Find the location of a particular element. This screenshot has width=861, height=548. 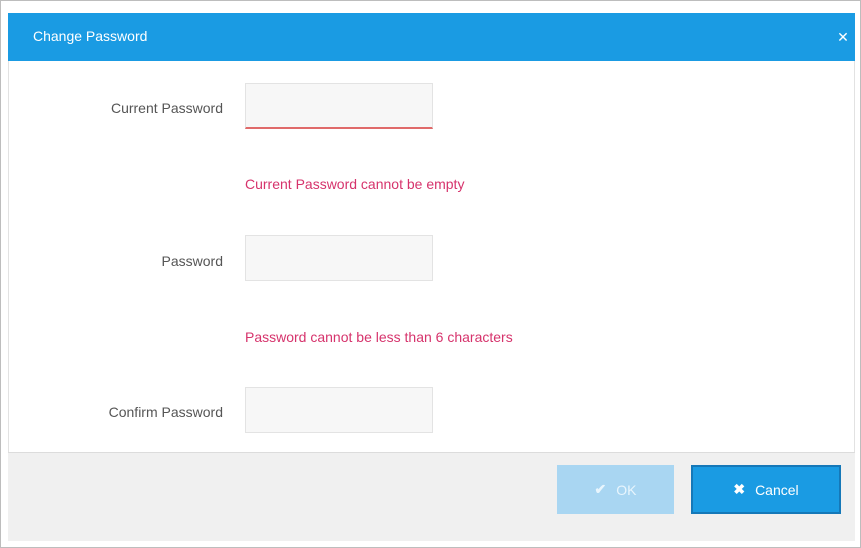

confirm-password-label: Confirm Password is located at coordinates (165, 412).